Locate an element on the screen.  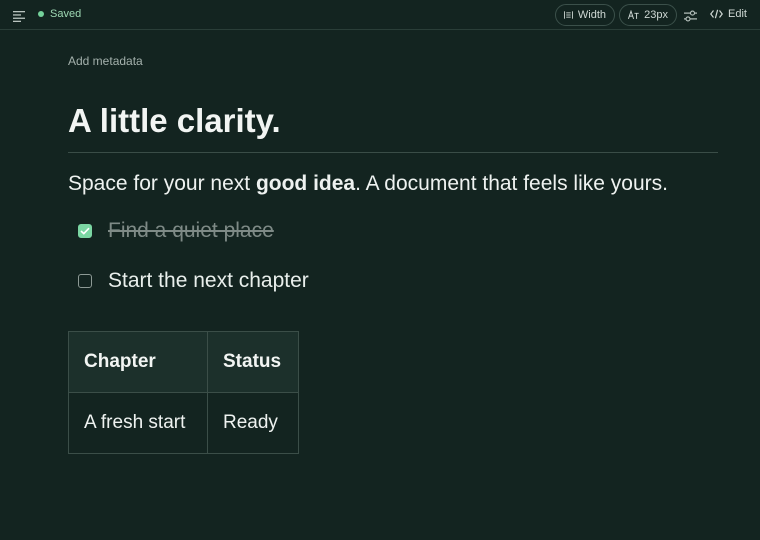
task-checkbox-checked is located at coordinates (85, 231).